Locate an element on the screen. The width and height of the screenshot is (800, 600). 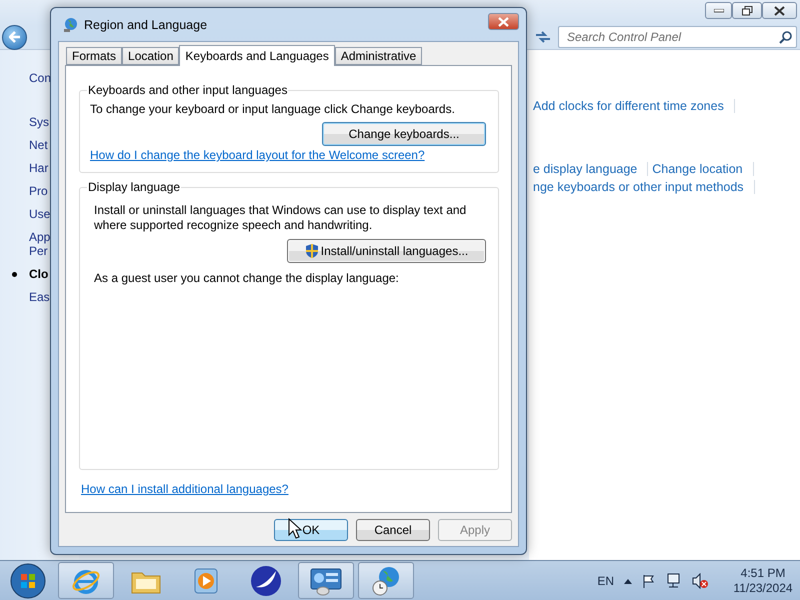
guest-notice: As a guest user you cannot change the display language: is located at coordinates (246, 278).